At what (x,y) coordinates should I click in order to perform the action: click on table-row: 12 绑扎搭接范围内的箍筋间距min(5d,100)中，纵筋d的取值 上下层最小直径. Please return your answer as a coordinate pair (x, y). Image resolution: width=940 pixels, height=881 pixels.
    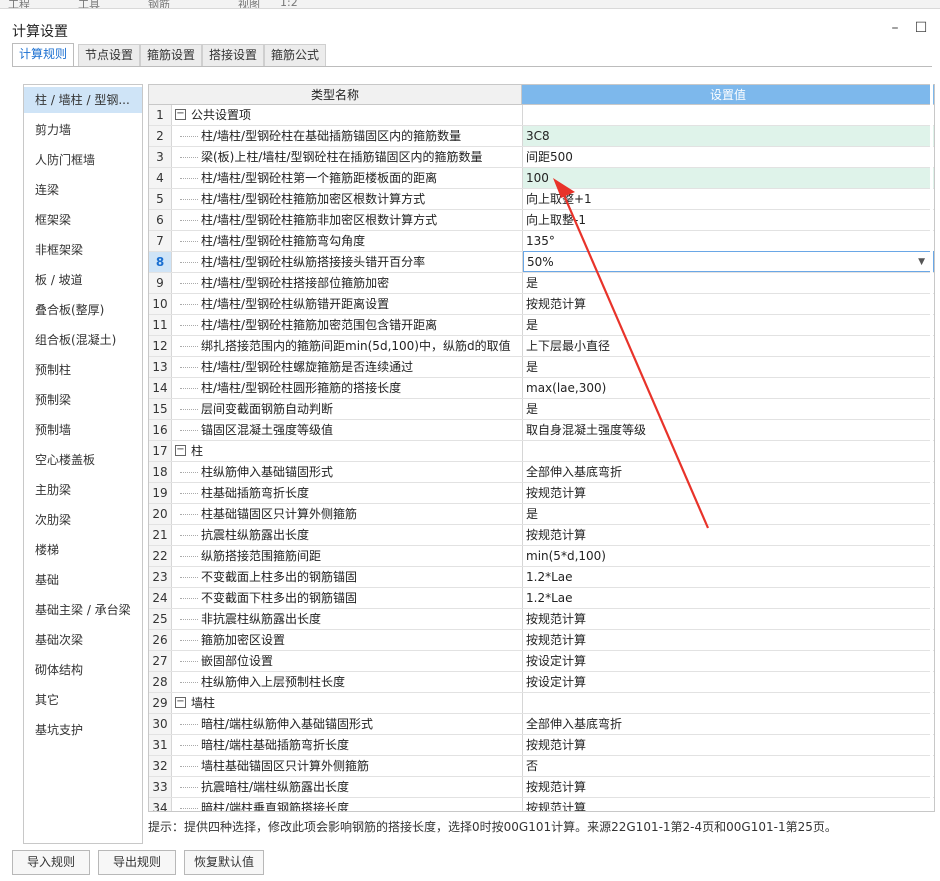
    Looking at the image, I should click on (541, 346).